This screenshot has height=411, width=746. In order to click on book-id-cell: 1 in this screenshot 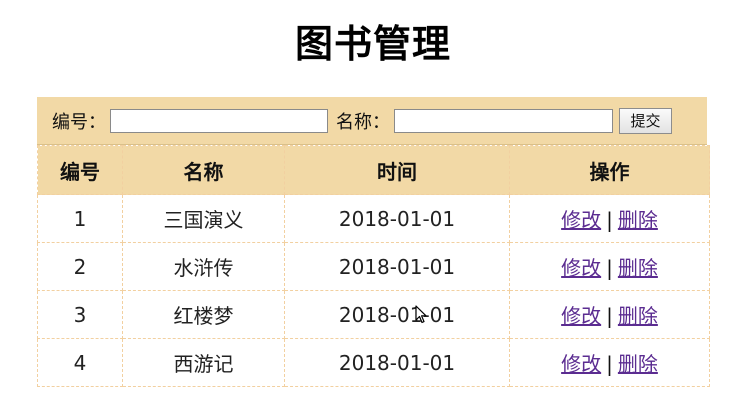, I will do `click(80, 218)`.